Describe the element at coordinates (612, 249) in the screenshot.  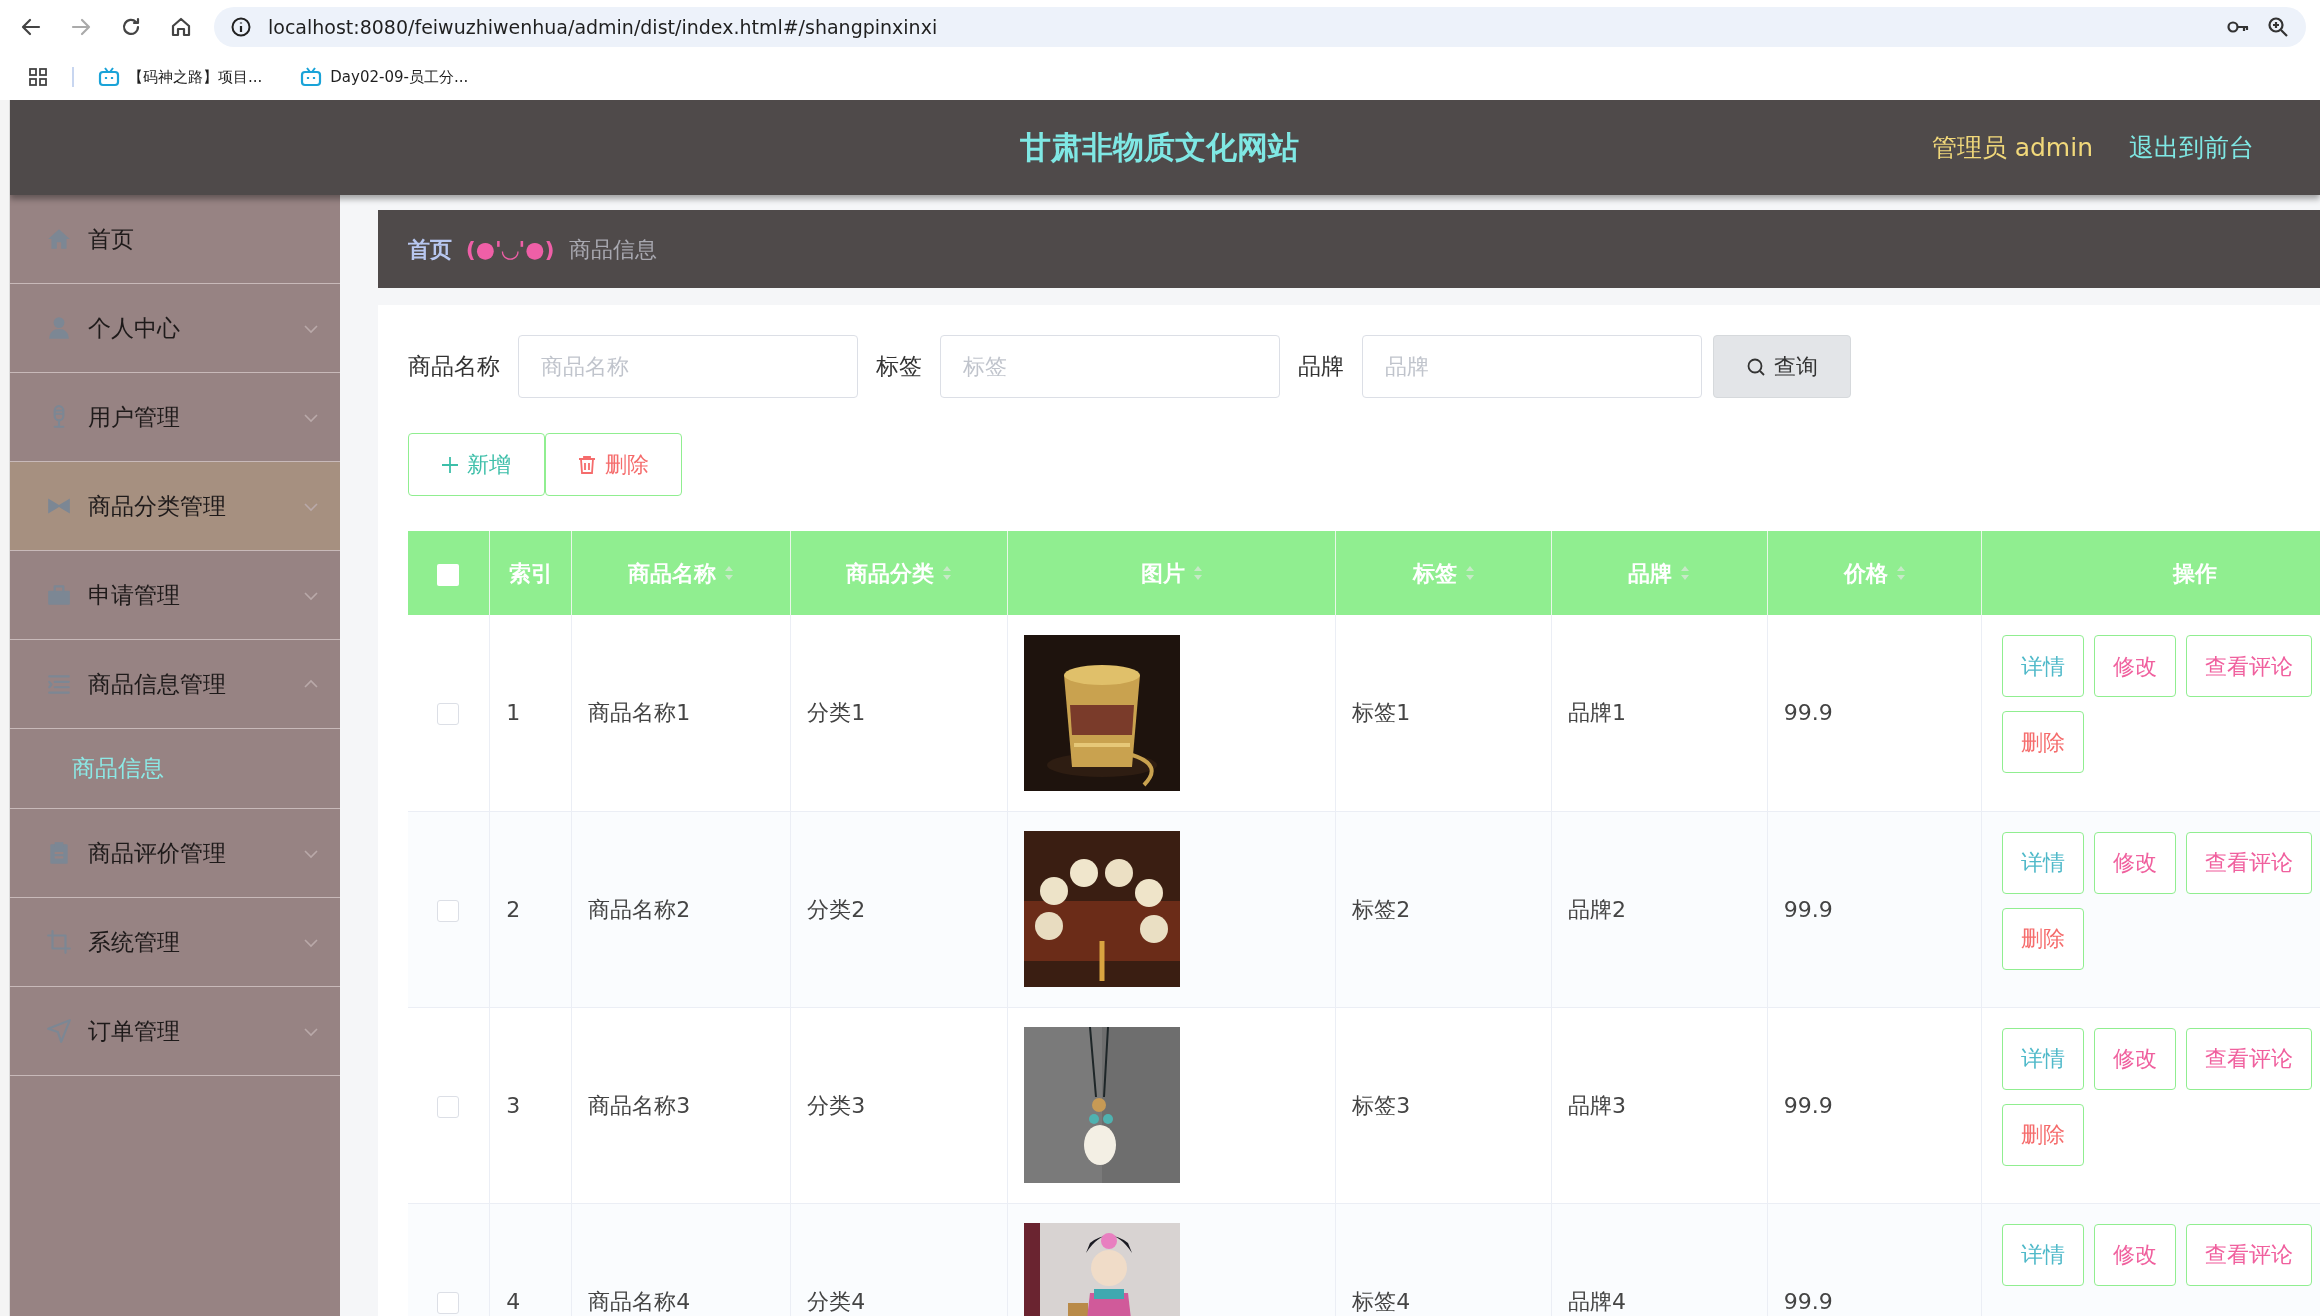
I see `breadcrumb-current: 商品信息` at that location.